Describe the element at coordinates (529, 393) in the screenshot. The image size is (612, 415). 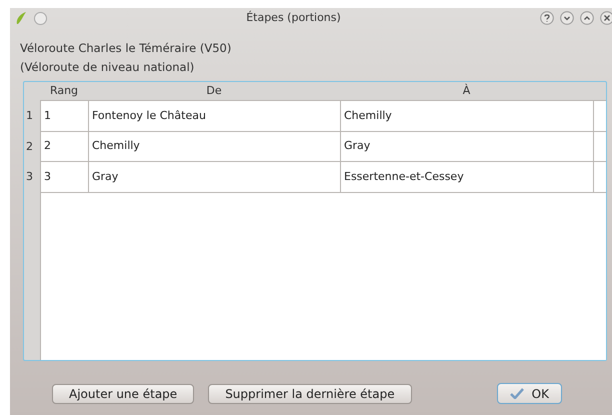
I see `ok-button: OK` at that location.